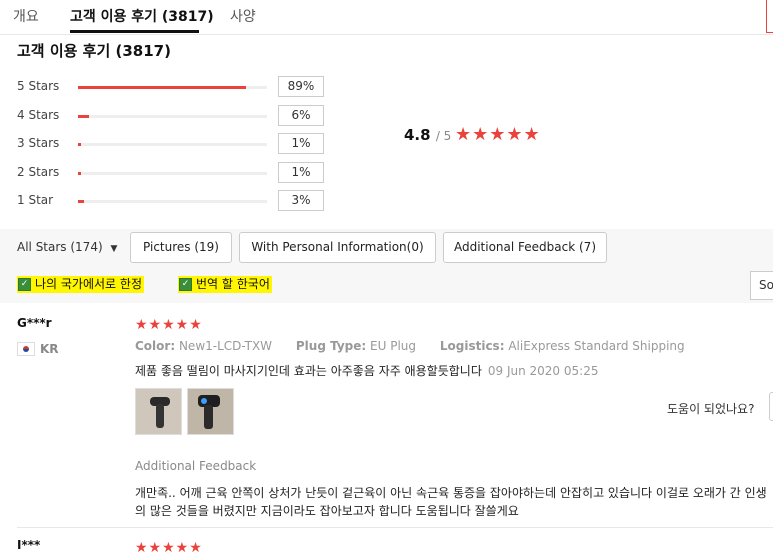 This screenshot has height=556, width=773. Describe the element at coordinates (38, 115) in the screenshot. I see `rating-label: 4 Stars` at that location.